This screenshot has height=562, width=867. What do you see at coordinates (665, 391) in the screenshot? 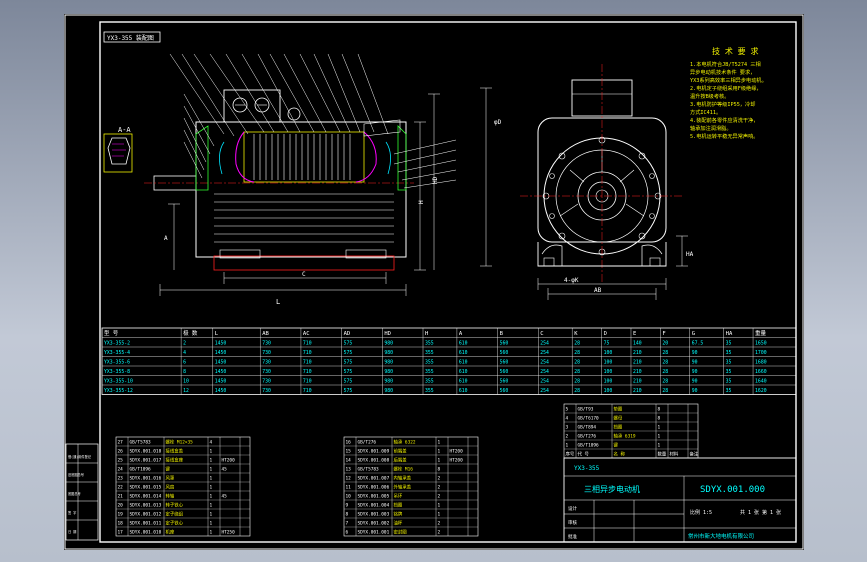
I see `dim-table-cell: 28` at bounding box center [665, 391].